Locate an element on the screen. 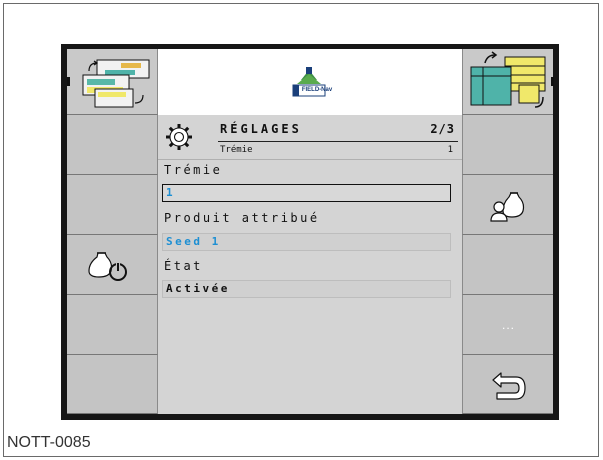 The image size is (603, 460). user-bag-icon is located at coordinates (507, 207).